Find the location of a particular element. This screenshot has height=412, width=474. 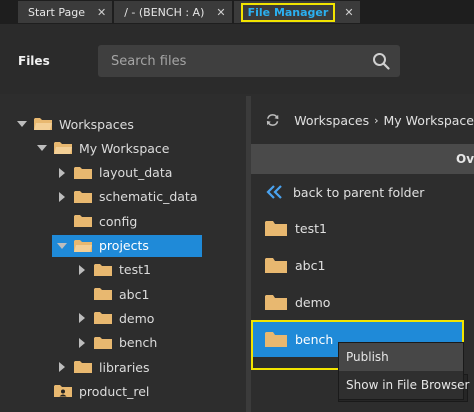

file-row-test1: test1 is located at coordinates (362, 228).